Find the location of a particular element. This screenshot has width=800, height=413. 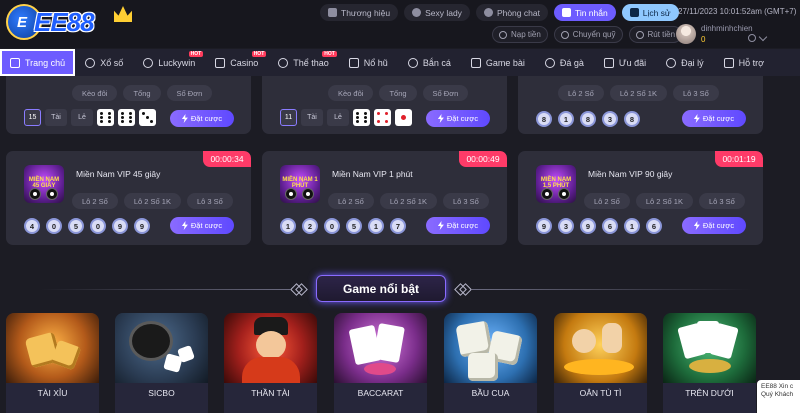

sexy-lady-link: Sexy lady is located at coordinates (437, 12).